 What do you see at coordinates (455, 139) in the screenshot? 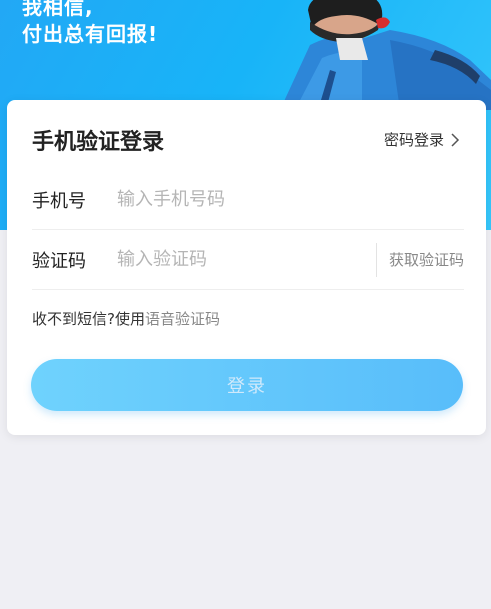
I see `chevron-right-icon` at bounding box center [455, 139].